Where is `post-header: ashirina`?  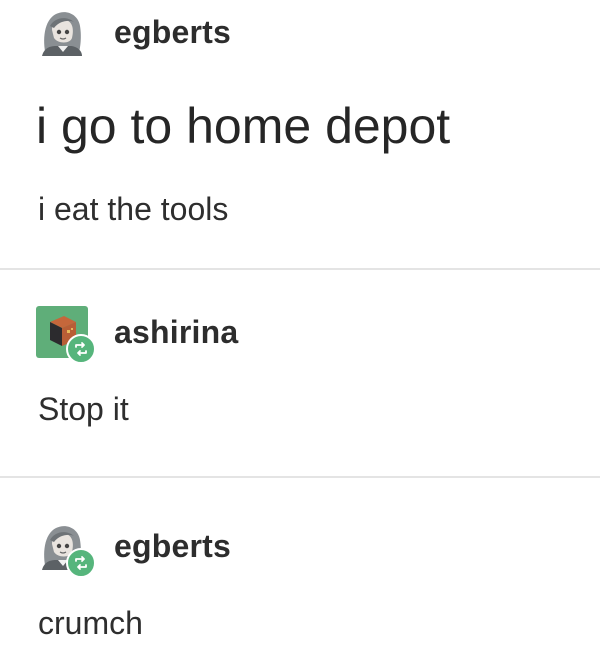
post-header: ashirina is located at coordinates (137, 335).